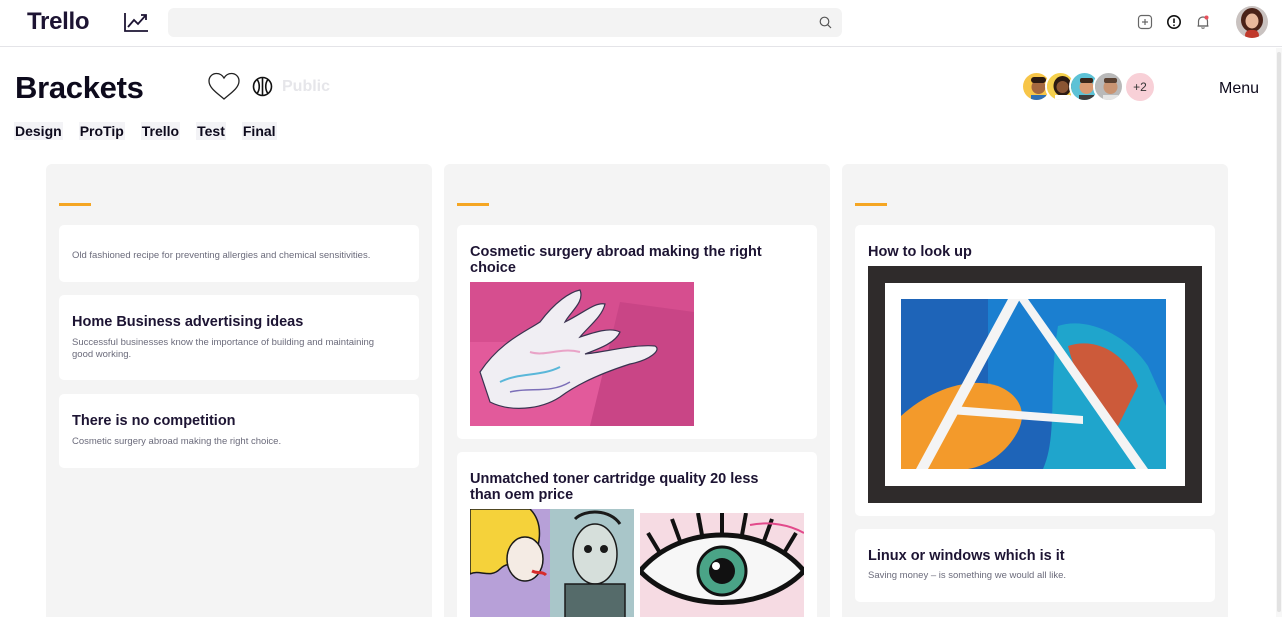  I want to click on board-tags: Design ProTip Trello Test Final, so click(145, 131).